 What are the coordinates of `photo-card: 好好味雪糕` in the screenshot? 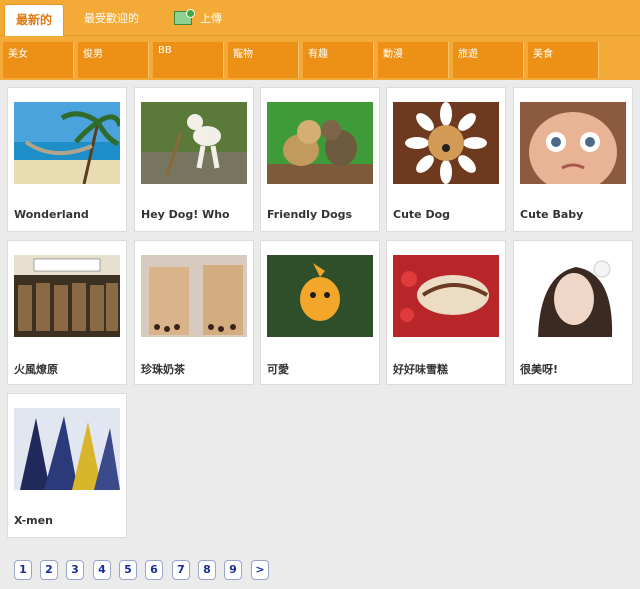 It's located at (446, 312).